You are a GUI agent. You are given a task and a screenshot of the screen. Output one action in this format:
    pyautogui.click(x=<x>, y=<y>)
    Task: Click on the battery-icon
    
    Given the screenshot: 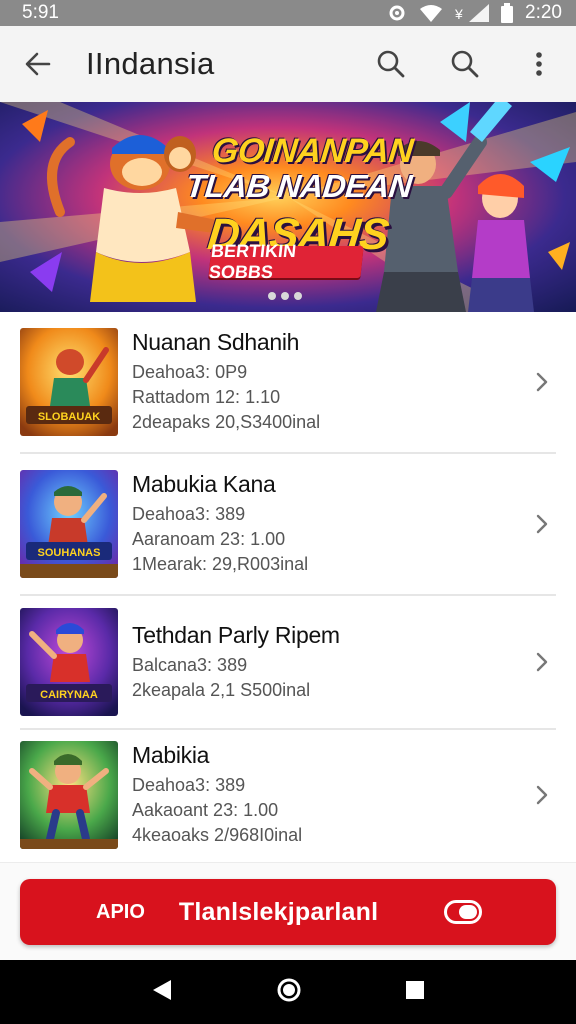 What is the action you would take?
    pyautogui.click(x=507, y=13)
    